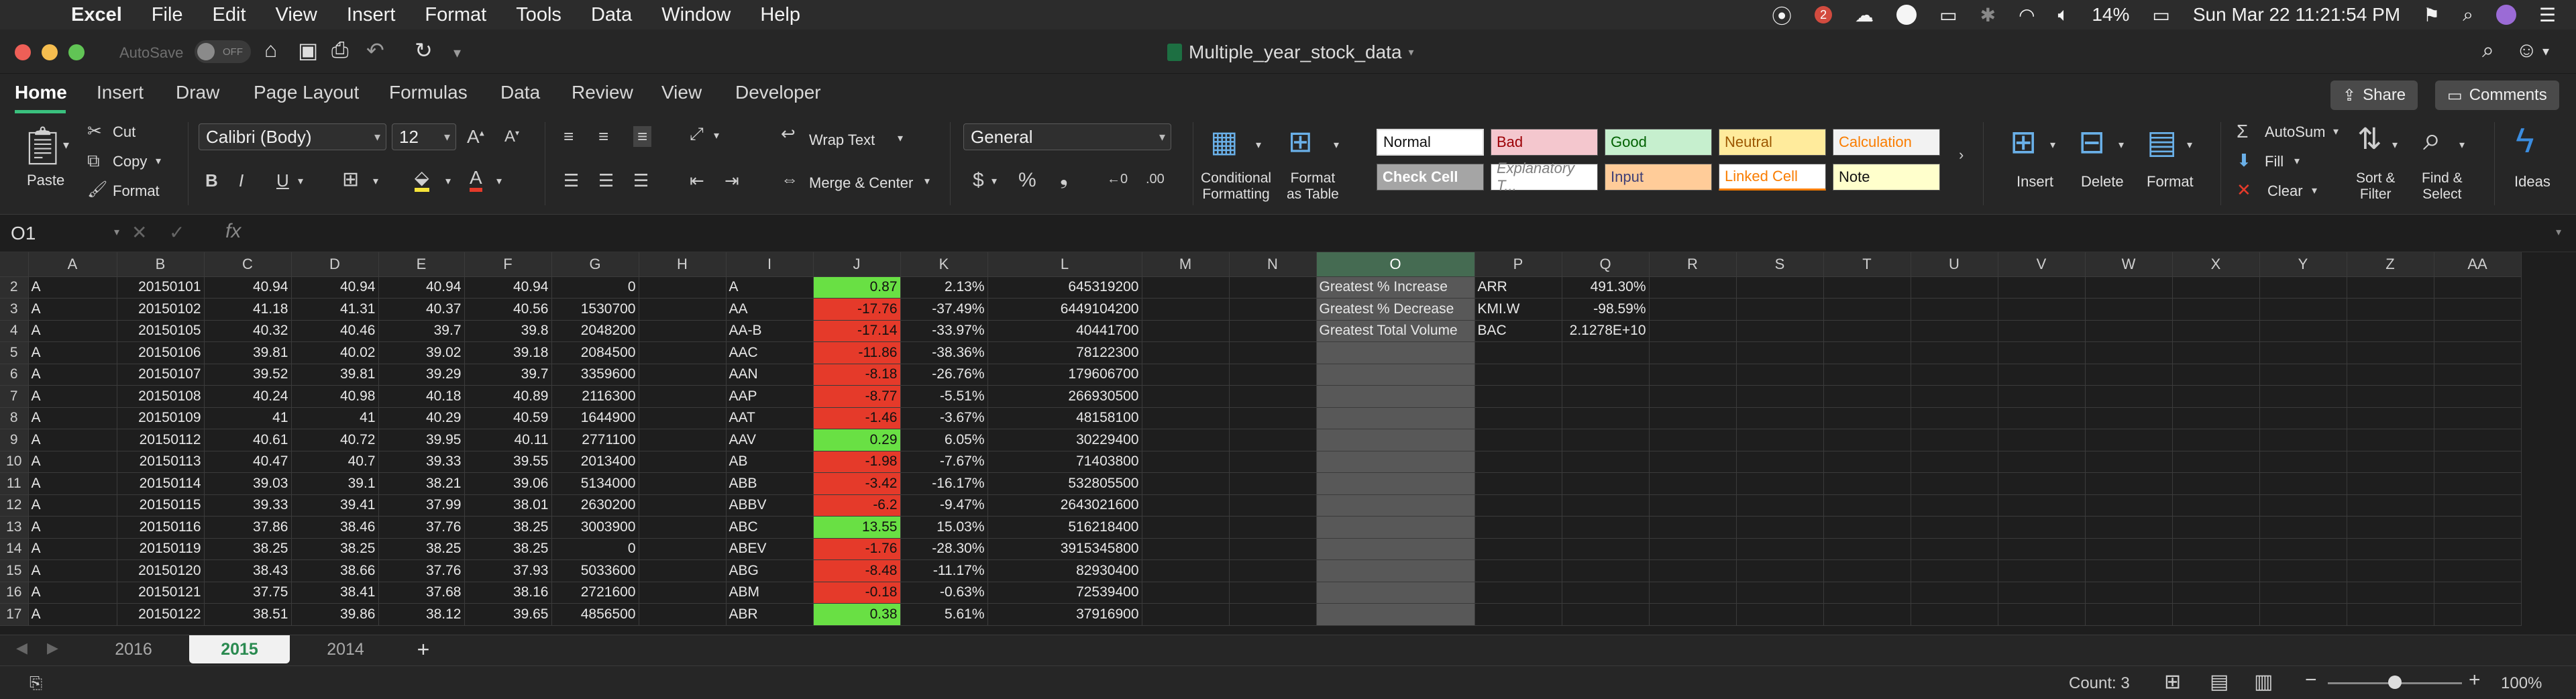  What do you see at coordinates (1064, 418) in the screenshot?
I see `cell-l: 48158100` at bounding box center [1064, 418].